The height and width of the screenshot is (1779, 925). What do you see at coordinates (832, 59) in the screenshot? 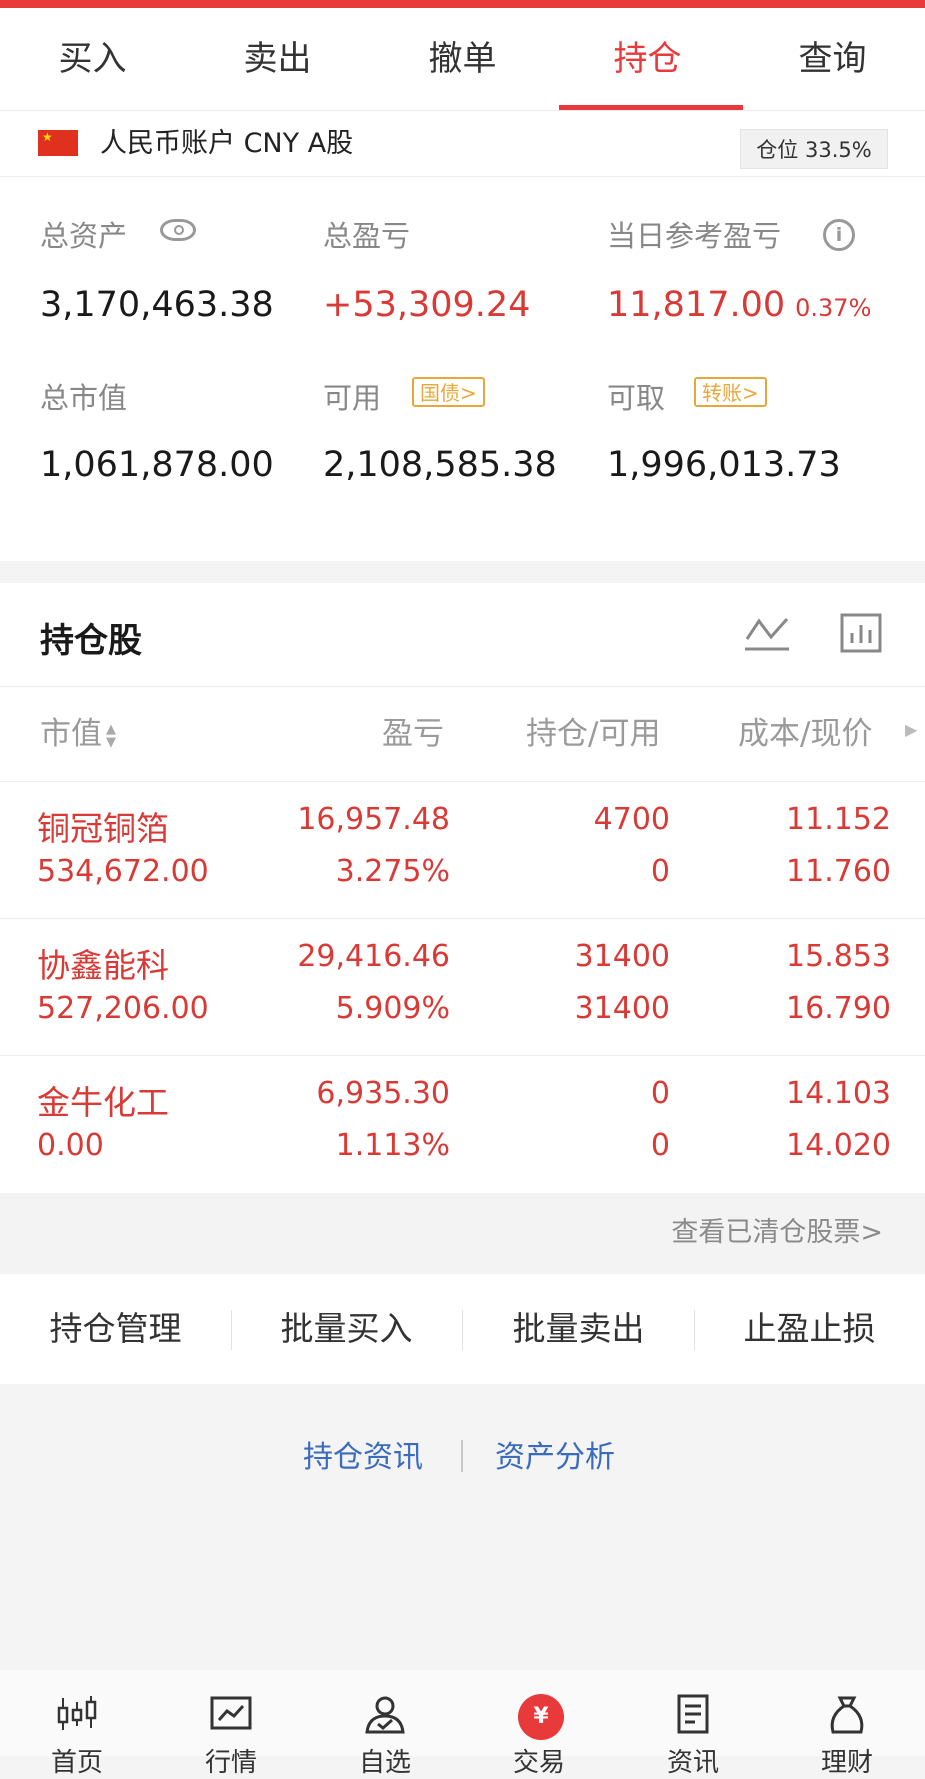
I see `tab-query: 查询` at bounding box center [832, 59].